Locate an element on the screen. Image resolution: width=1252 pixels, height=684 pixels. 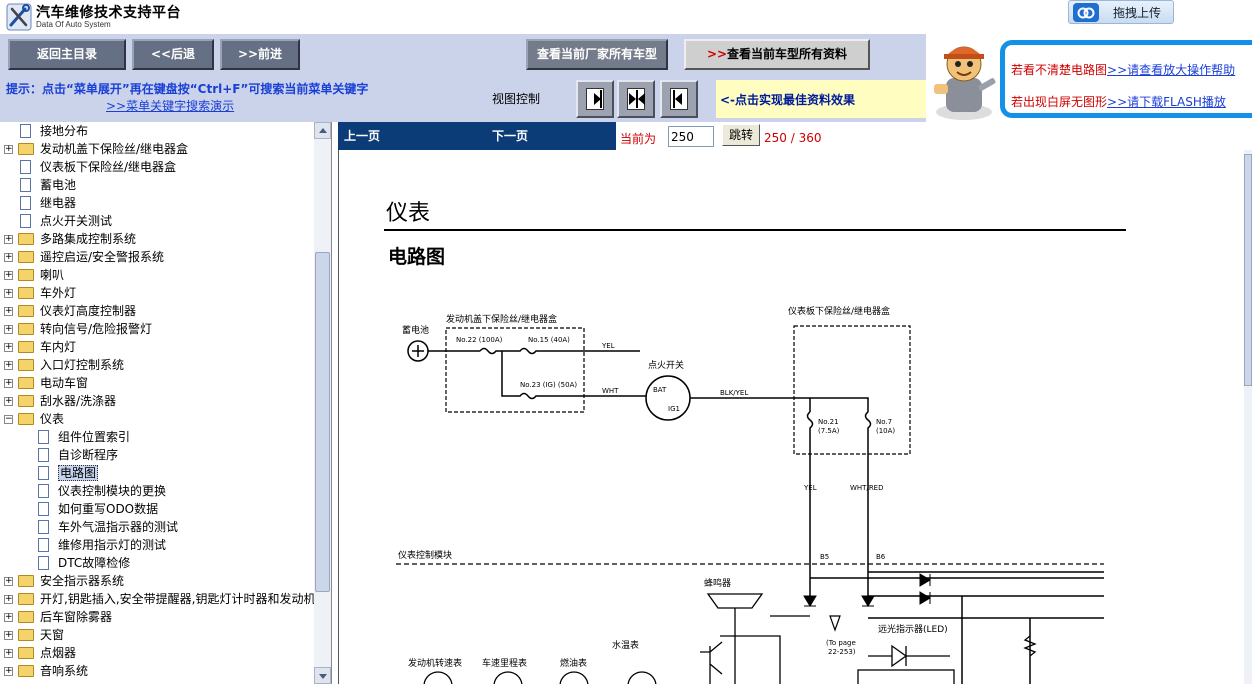
view-expand-left-button is located at coordinates (679, 99).